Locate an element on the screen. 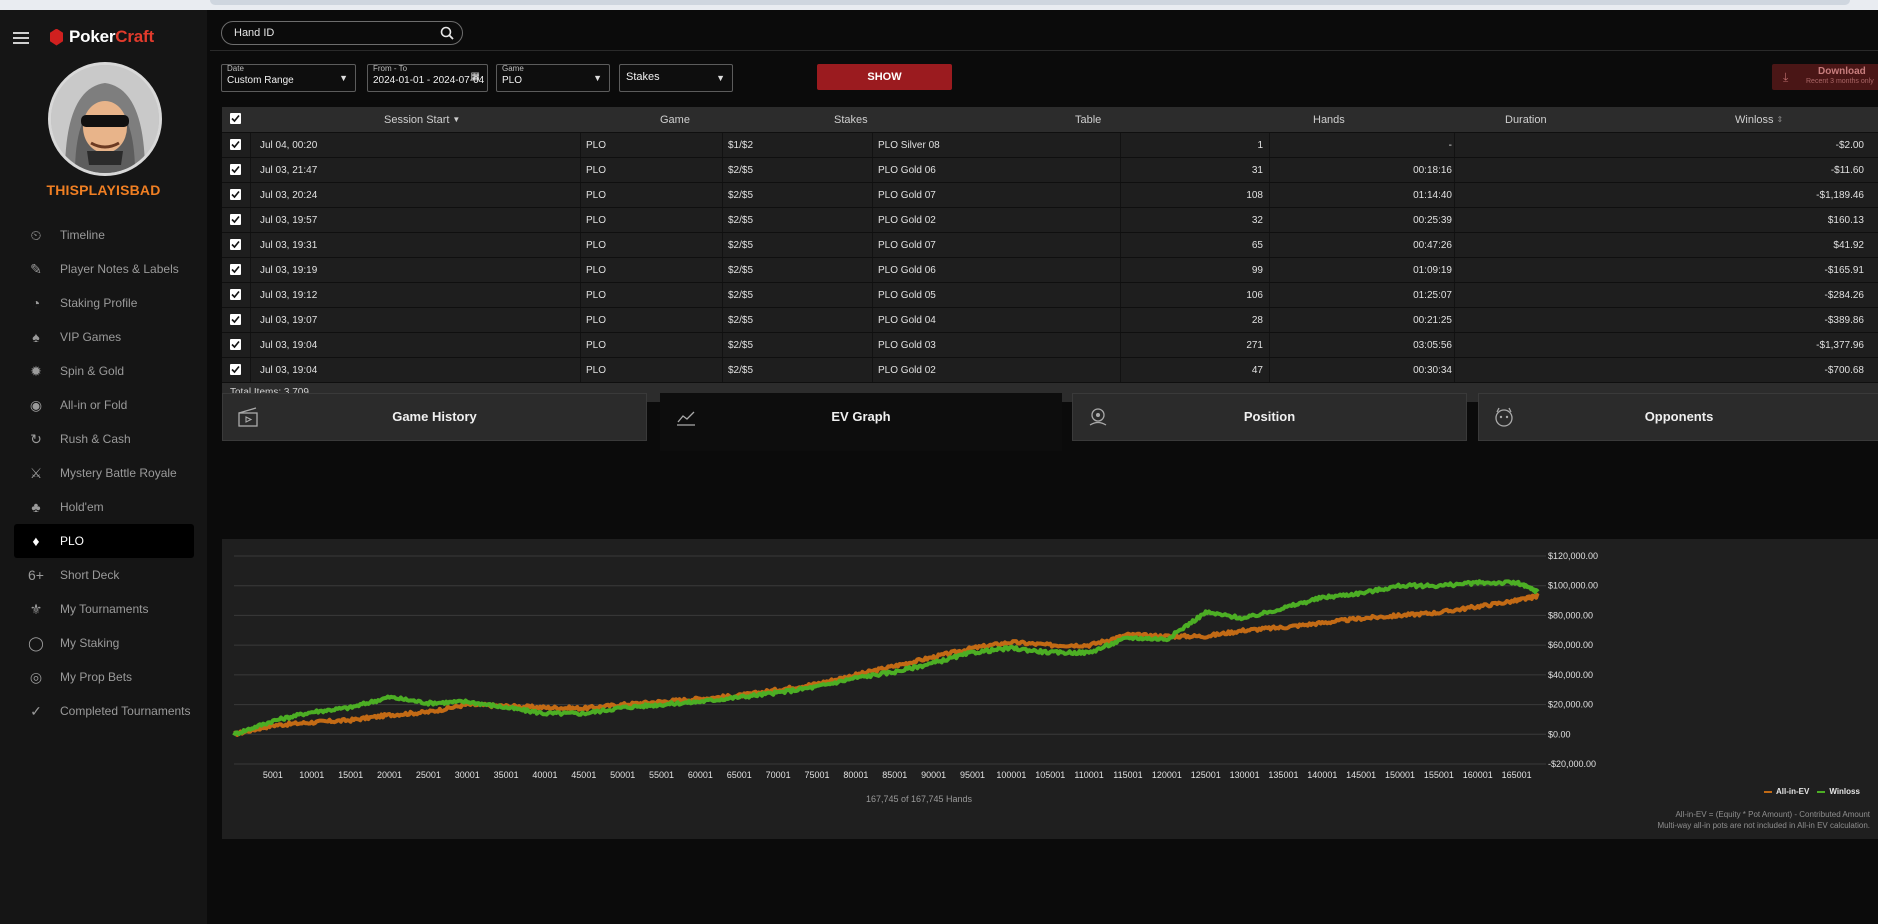  show-button: SHOW is located at coordinates (884, 77).